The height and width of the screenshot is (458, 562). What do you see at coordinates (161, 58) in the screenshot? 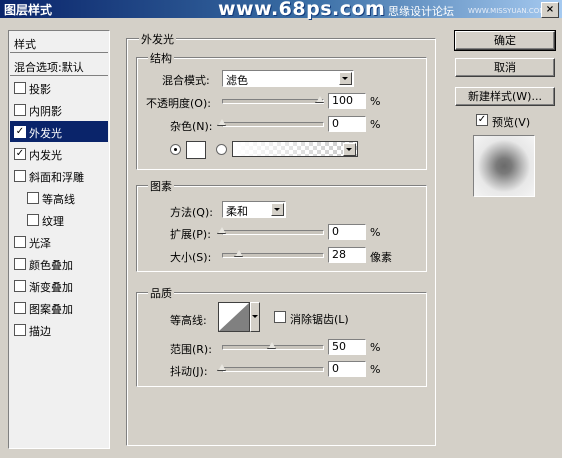
I see `structure-title: 结构` at bounding box center [161, 58].